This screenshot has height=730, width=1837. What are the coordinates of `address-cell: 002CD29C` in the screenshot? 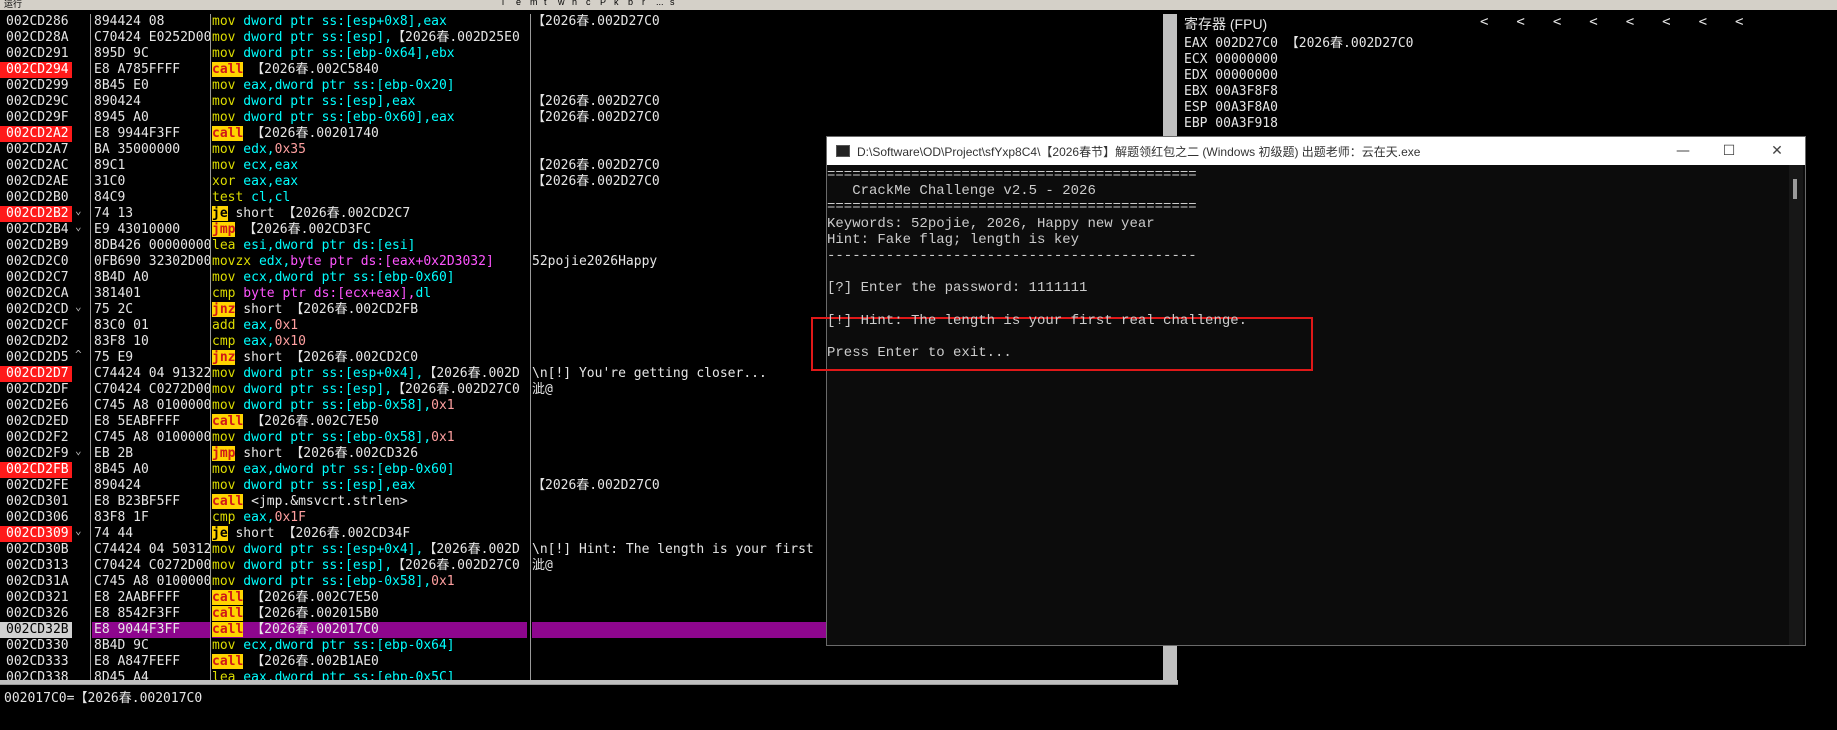 It's located at (36, 102).